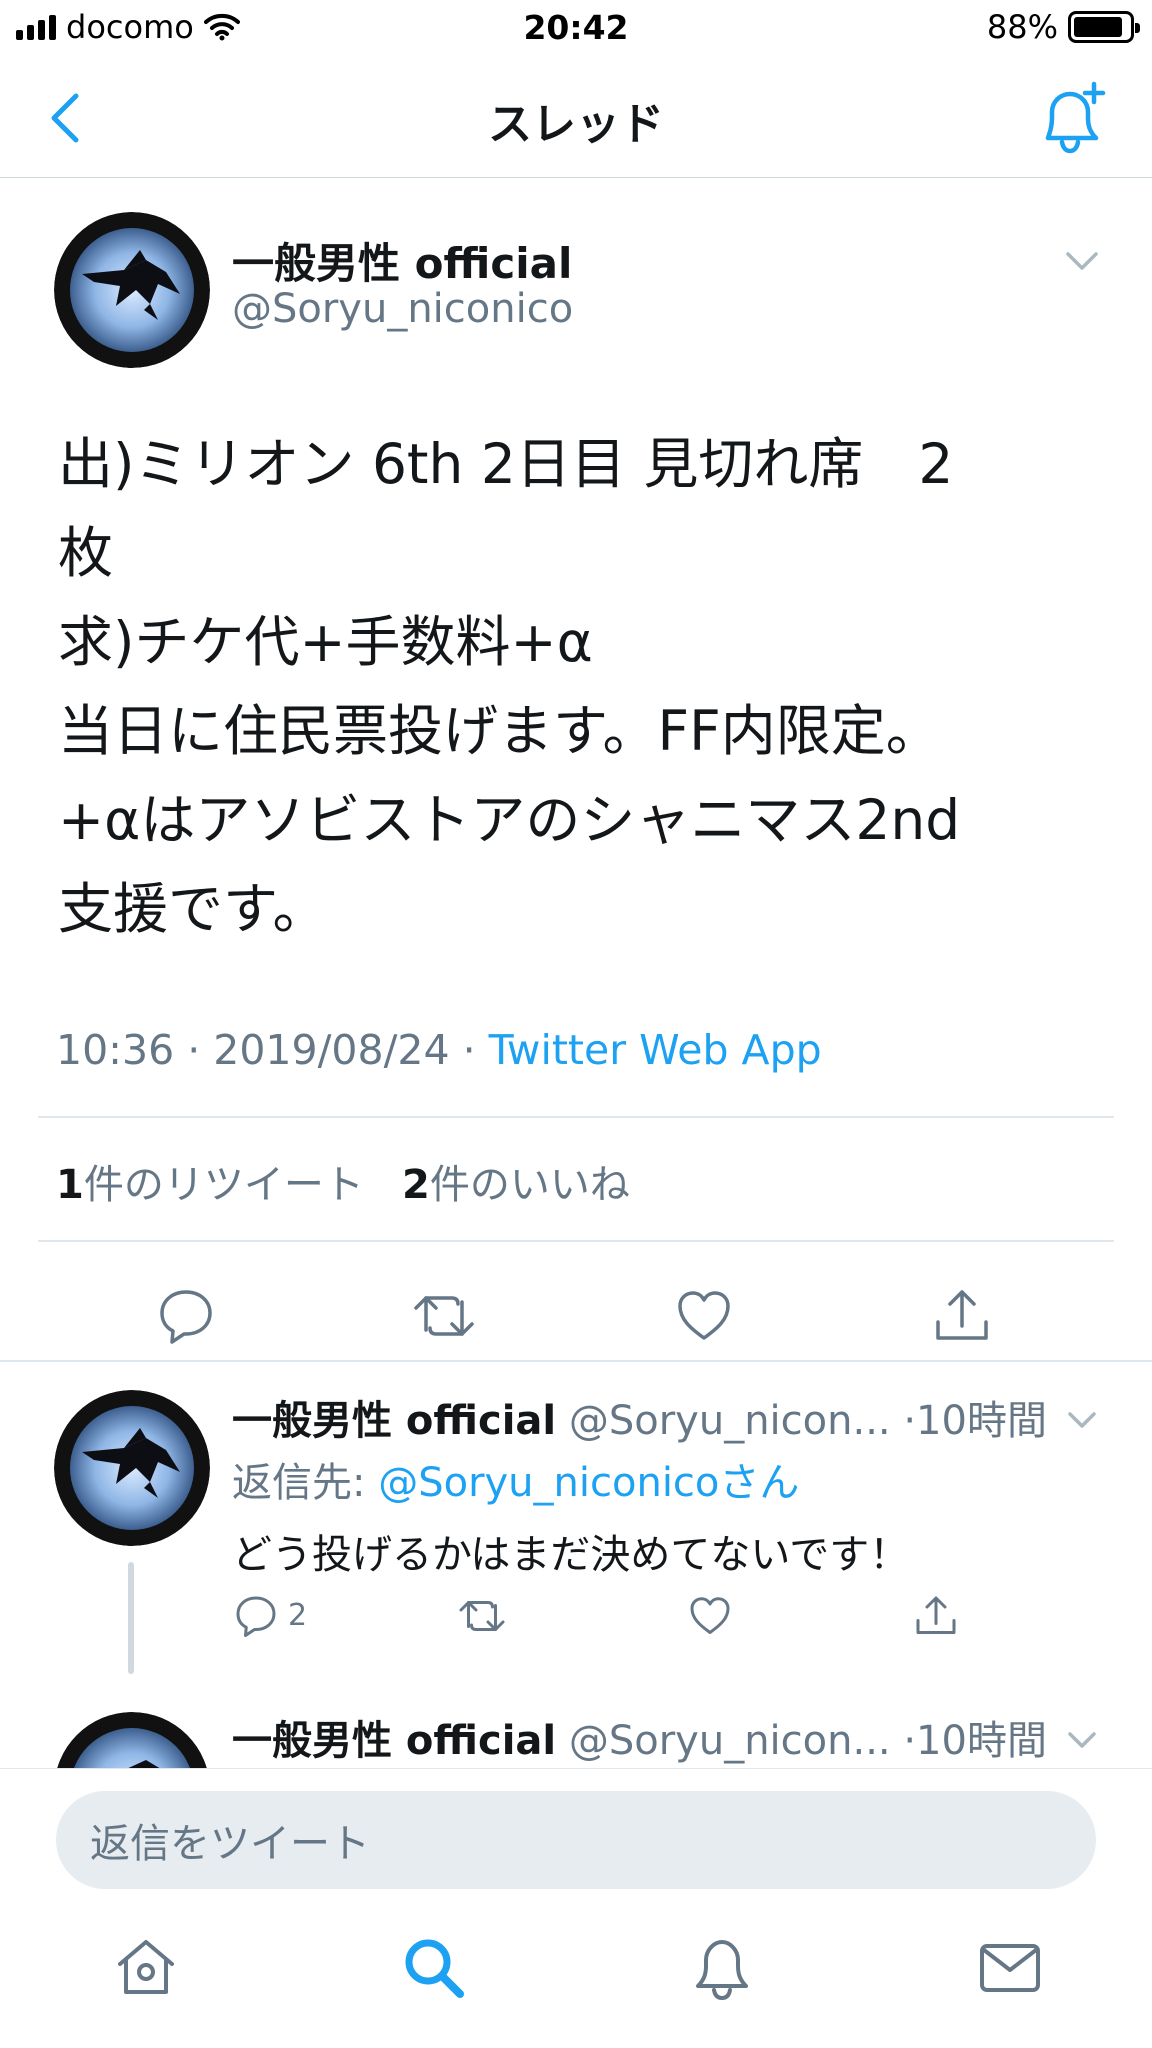  I want to click on tweet-stats: 1件のリツイート 2件のいいね, so click(343, 1181).